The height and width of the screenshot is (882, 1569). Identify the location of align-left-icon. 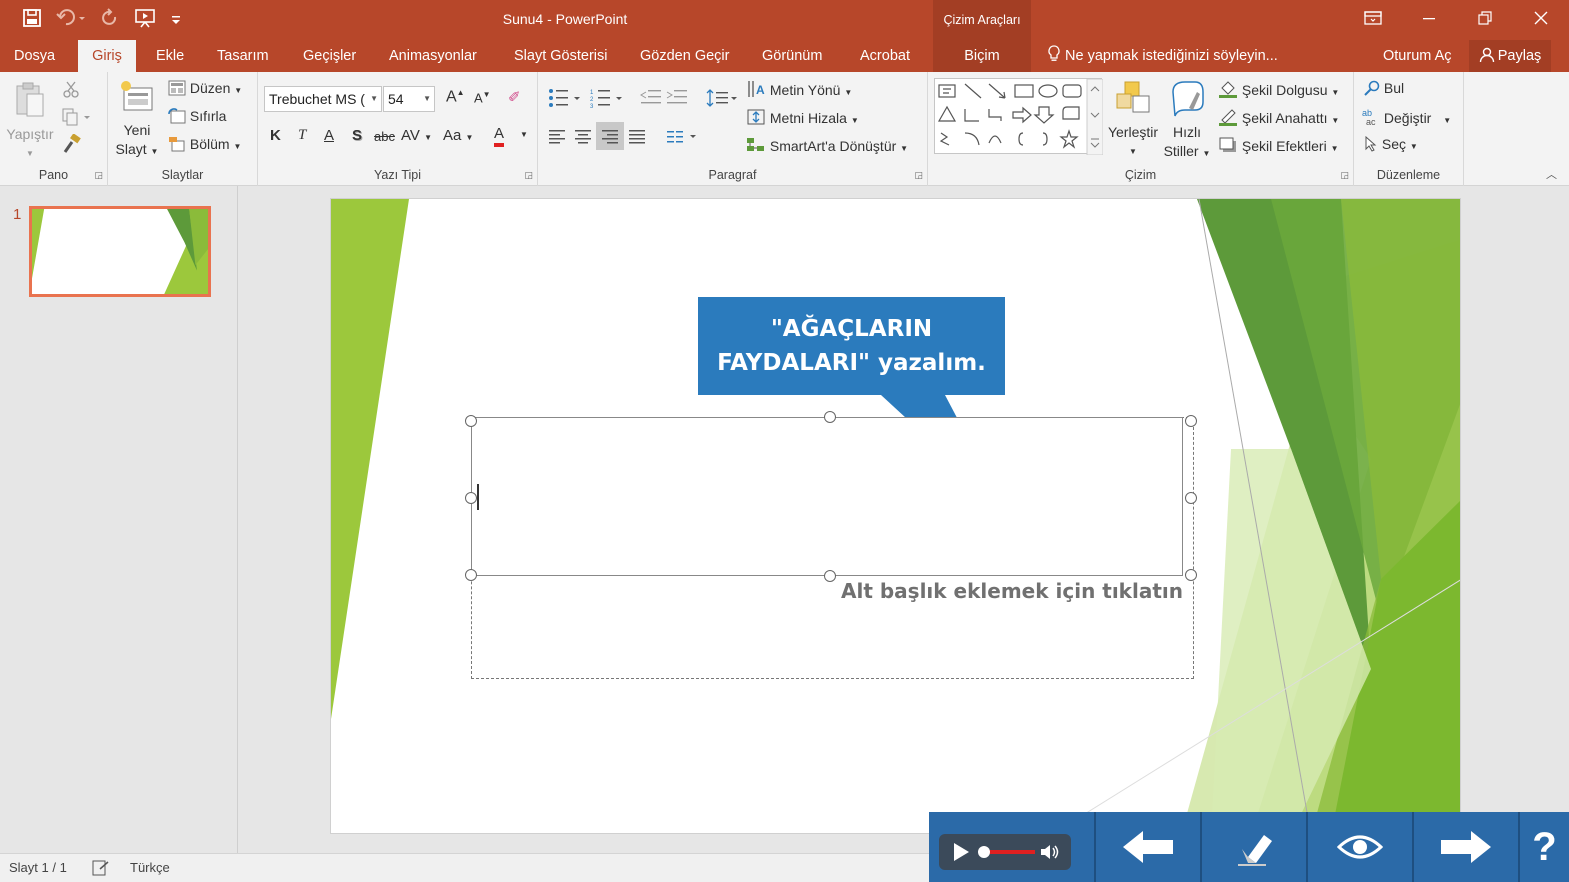
(557, 136).